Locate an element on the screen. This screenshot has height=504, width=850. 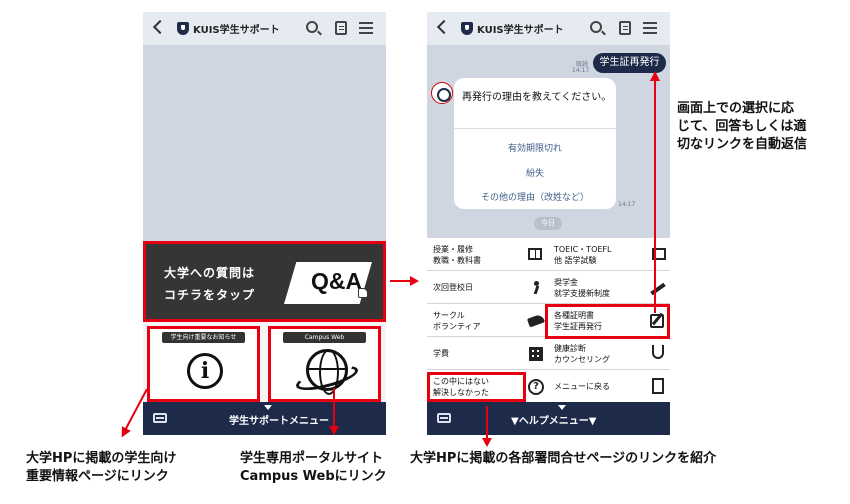
menu-item-scholarship: 奨学金 就学支援新制度 is located at coordinates (609, 287).